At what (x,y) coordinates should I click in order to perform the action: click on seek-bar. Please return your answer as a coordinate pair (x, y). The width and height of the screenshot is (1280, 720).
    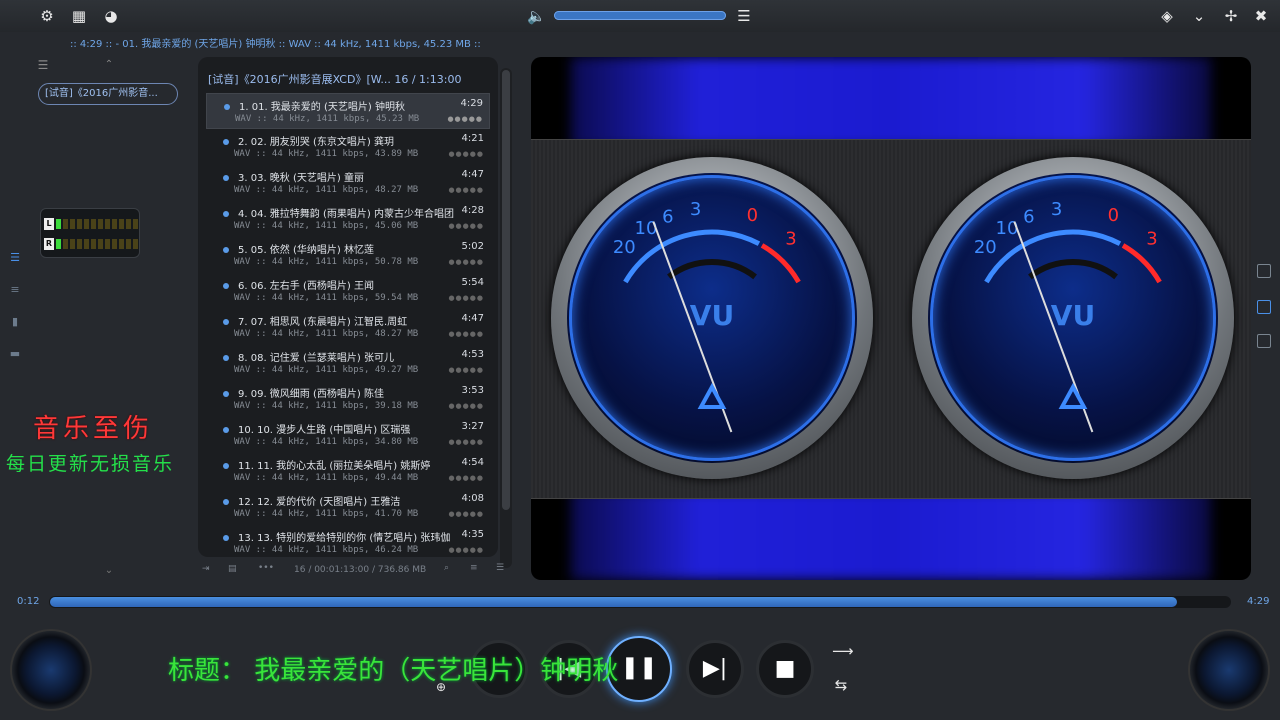
    Looking at the image, I should click on (640, 602).